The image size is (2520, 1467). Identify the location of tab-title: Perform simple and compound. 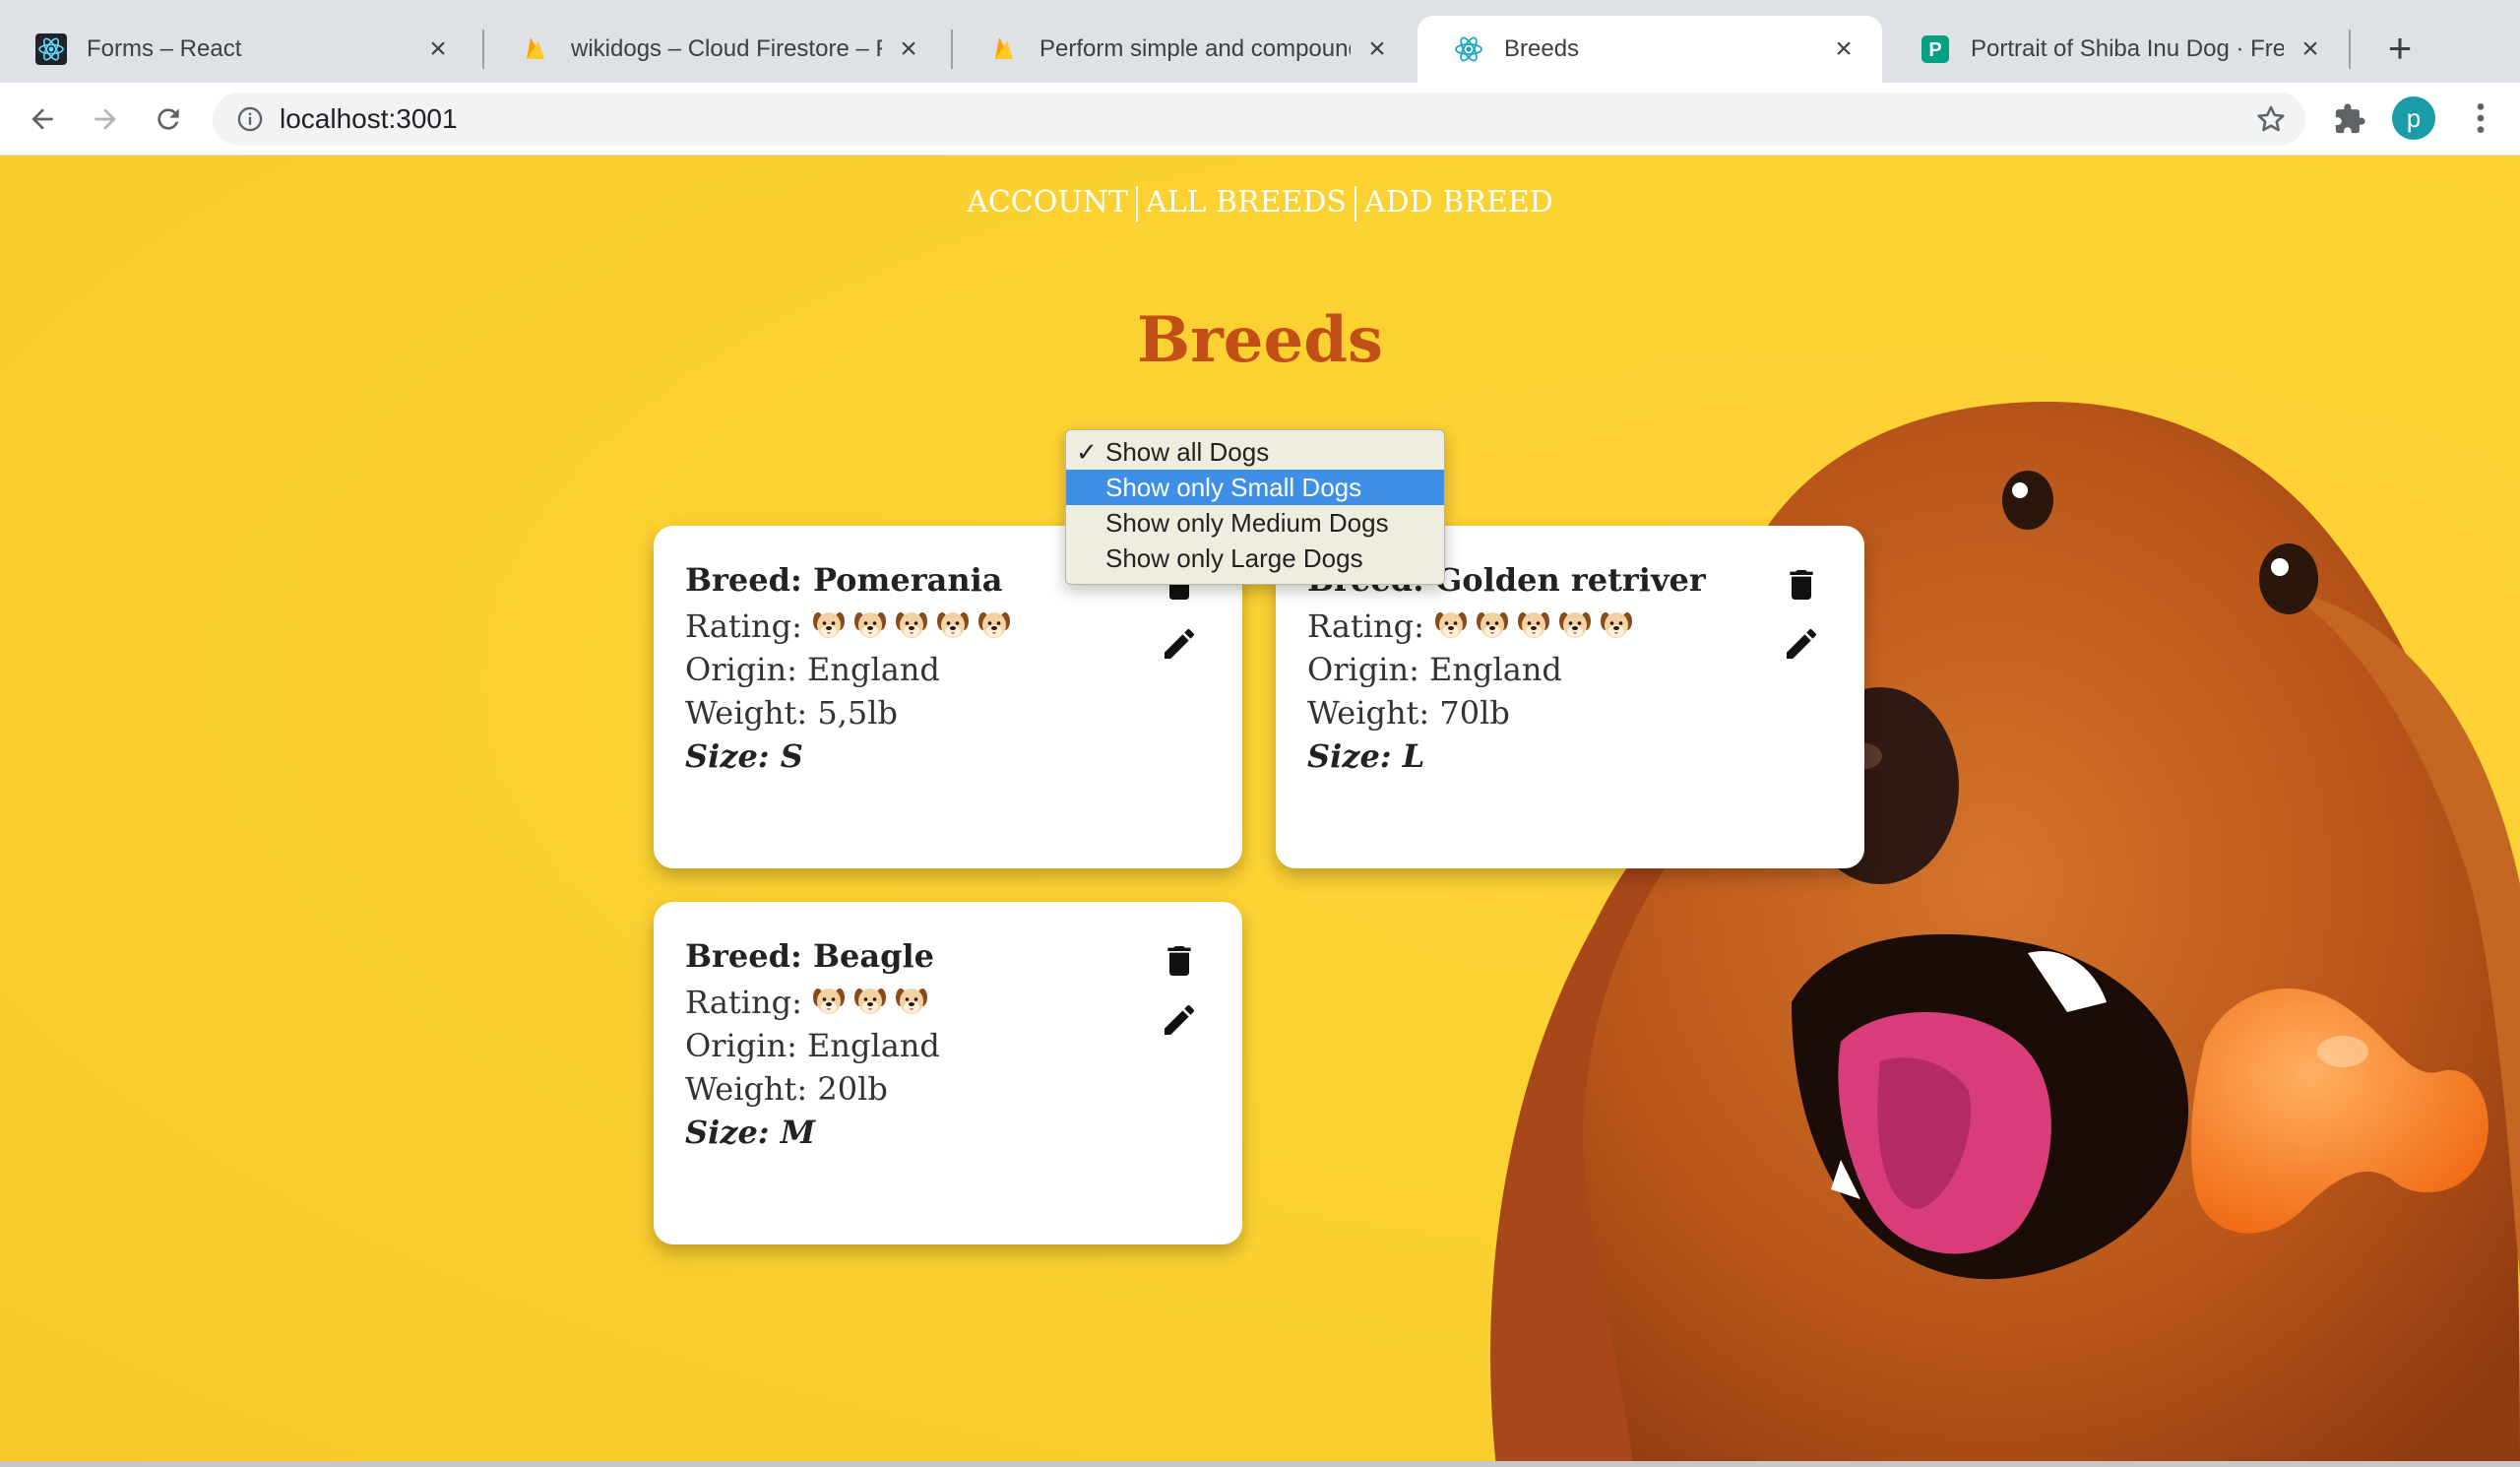
(1195, 48).